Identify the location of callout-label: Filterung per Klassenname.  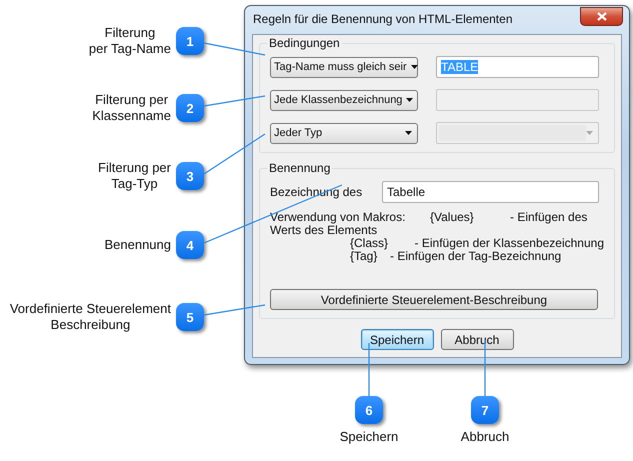
(131, 108).